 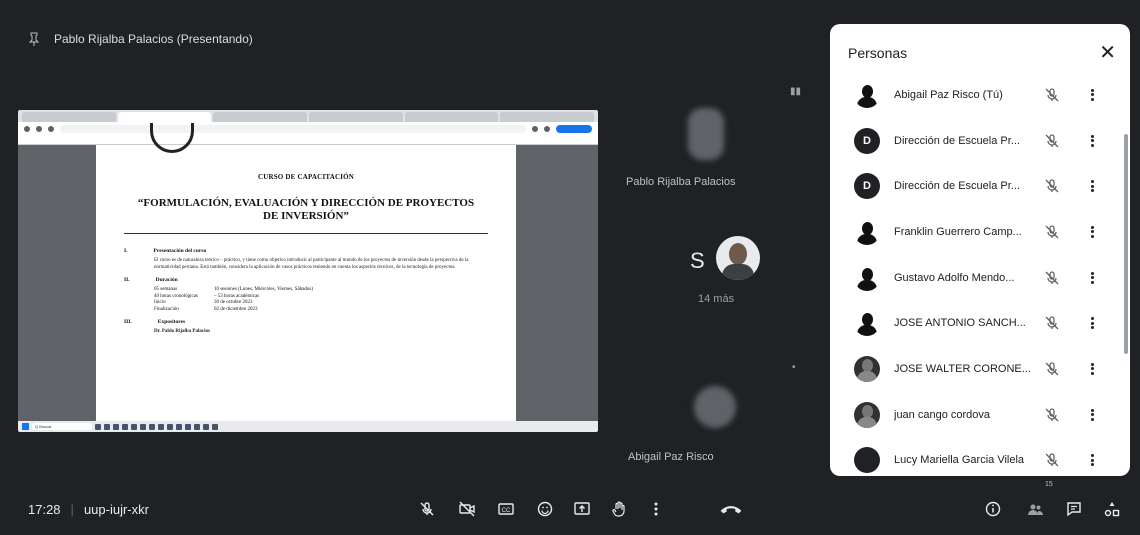 I want to click on mic-off-icon, so click(x=427, y=509).